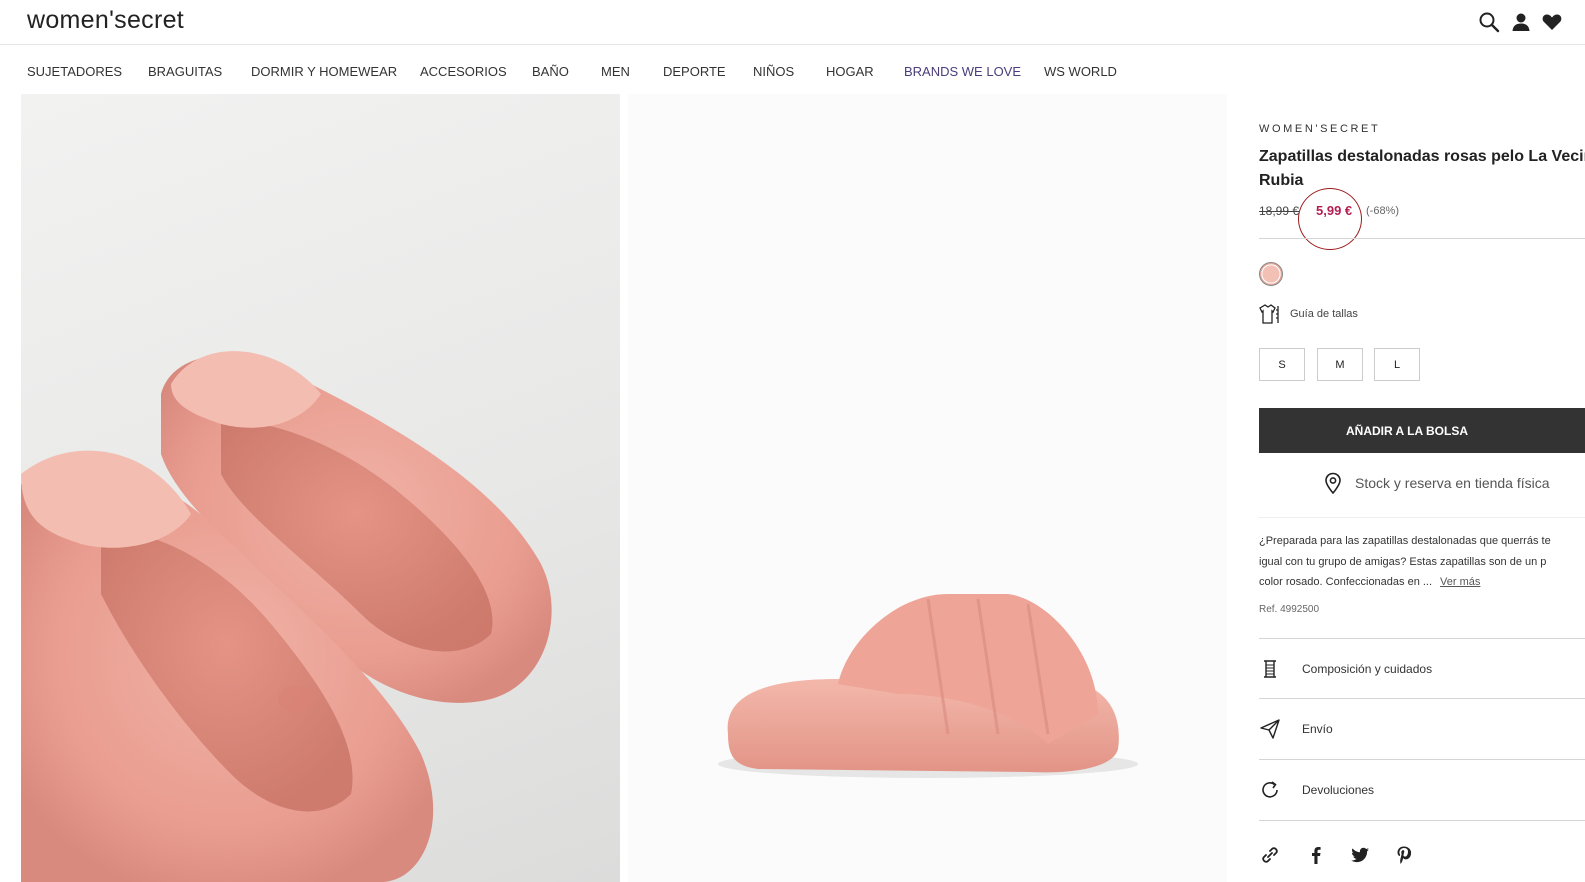 Image resolution: width=1585 pixels, height=882 pixels. What do you see at coordinates (1452, 483) in the screenshot?
I see `store-stock-label: Stock y reserva en tienda física` at bounding box center [1452, 483].